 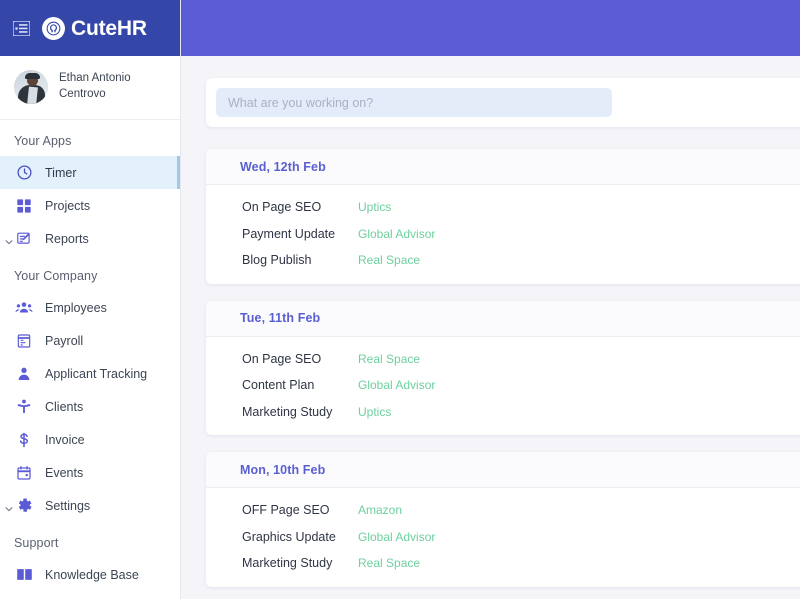 What do you see at coordinates (90, 172) in the screenshot?
I see `sidebar-item-timer: Timer` at bounding box center [90, 172].